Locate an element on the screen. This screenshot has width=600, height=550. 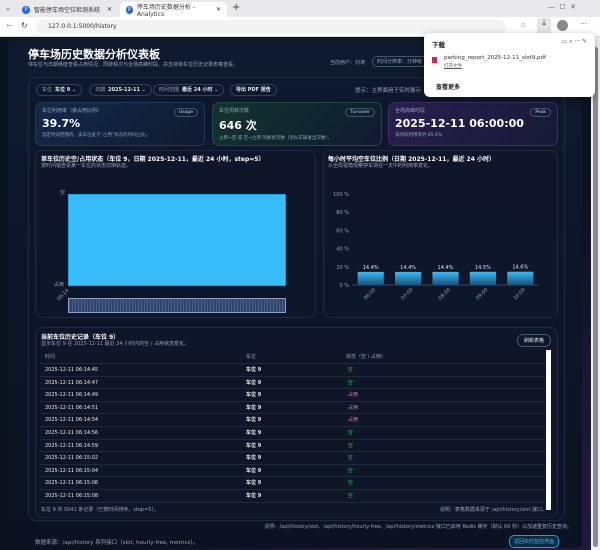
y-tick-label: 80 % is located at coordinates (342, 213).